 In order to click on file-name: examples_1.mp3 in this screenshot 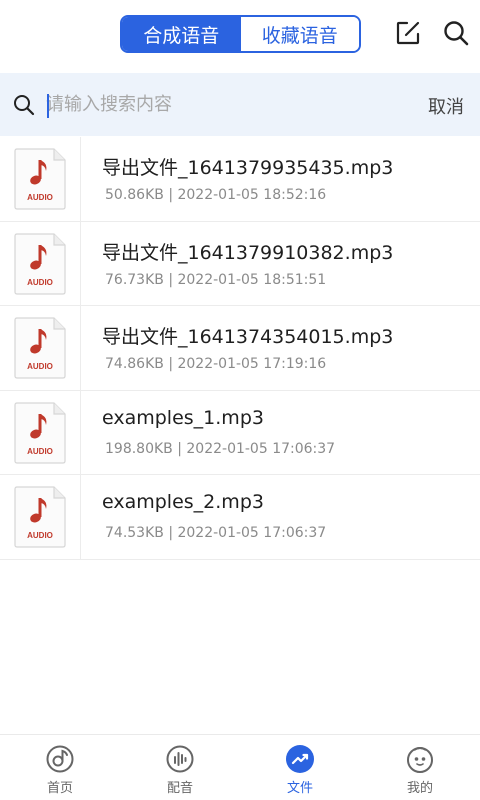, I will do `click(183, 417)`.